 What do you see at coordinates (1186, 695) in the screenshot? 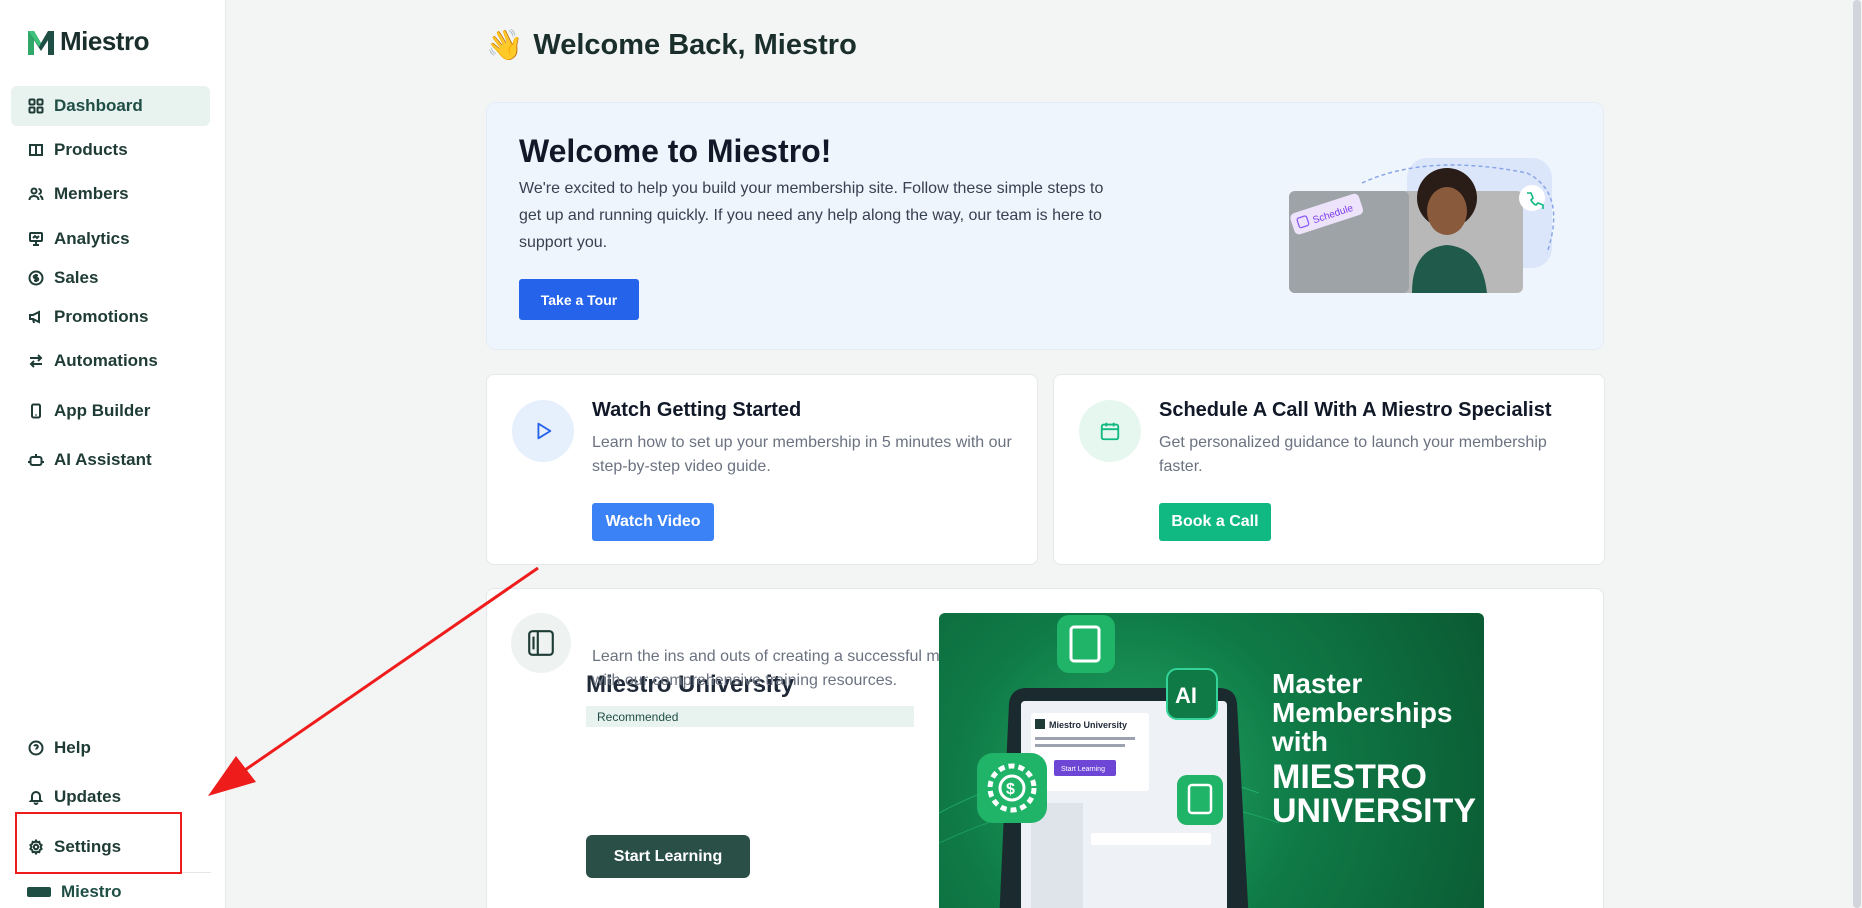
I see `banner-ai-badge: AI` at bounding box center [1186, 695].